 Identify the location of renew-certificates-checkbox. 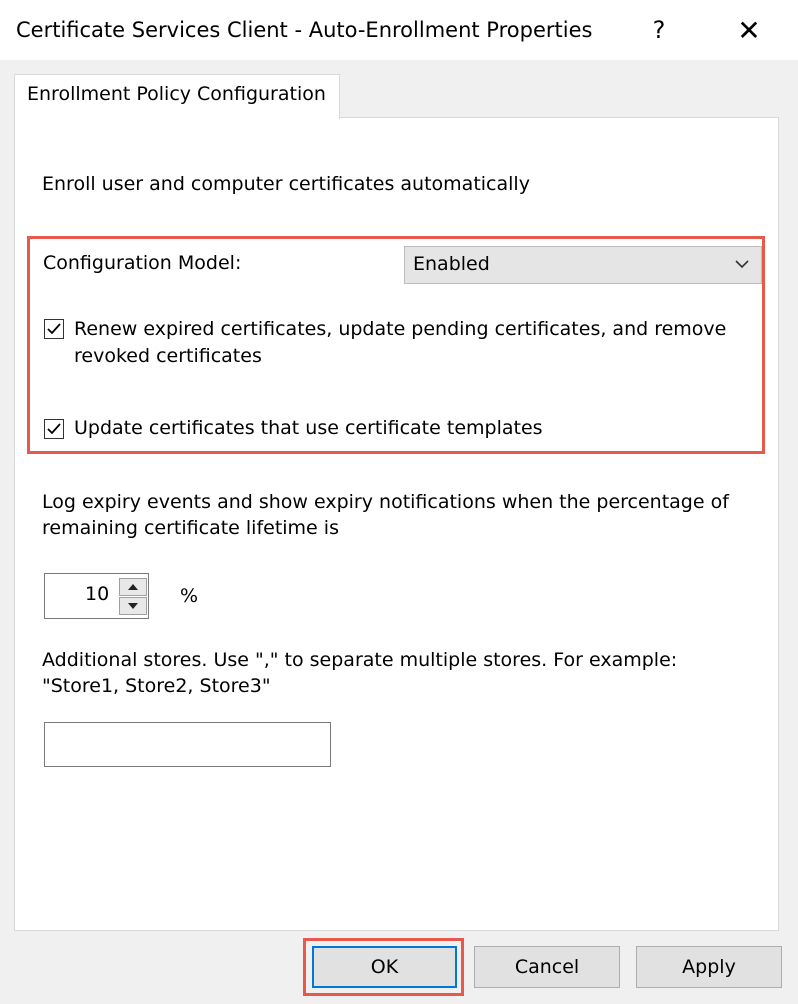
(54, 329).